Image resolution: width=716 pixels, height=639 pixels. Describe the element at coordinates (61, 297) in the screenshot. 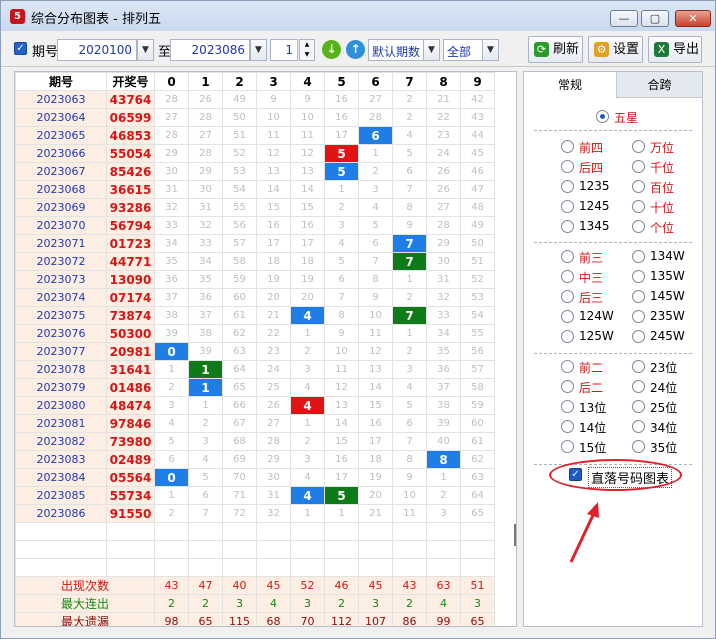

I see `period-cell: 2023074` at that location.